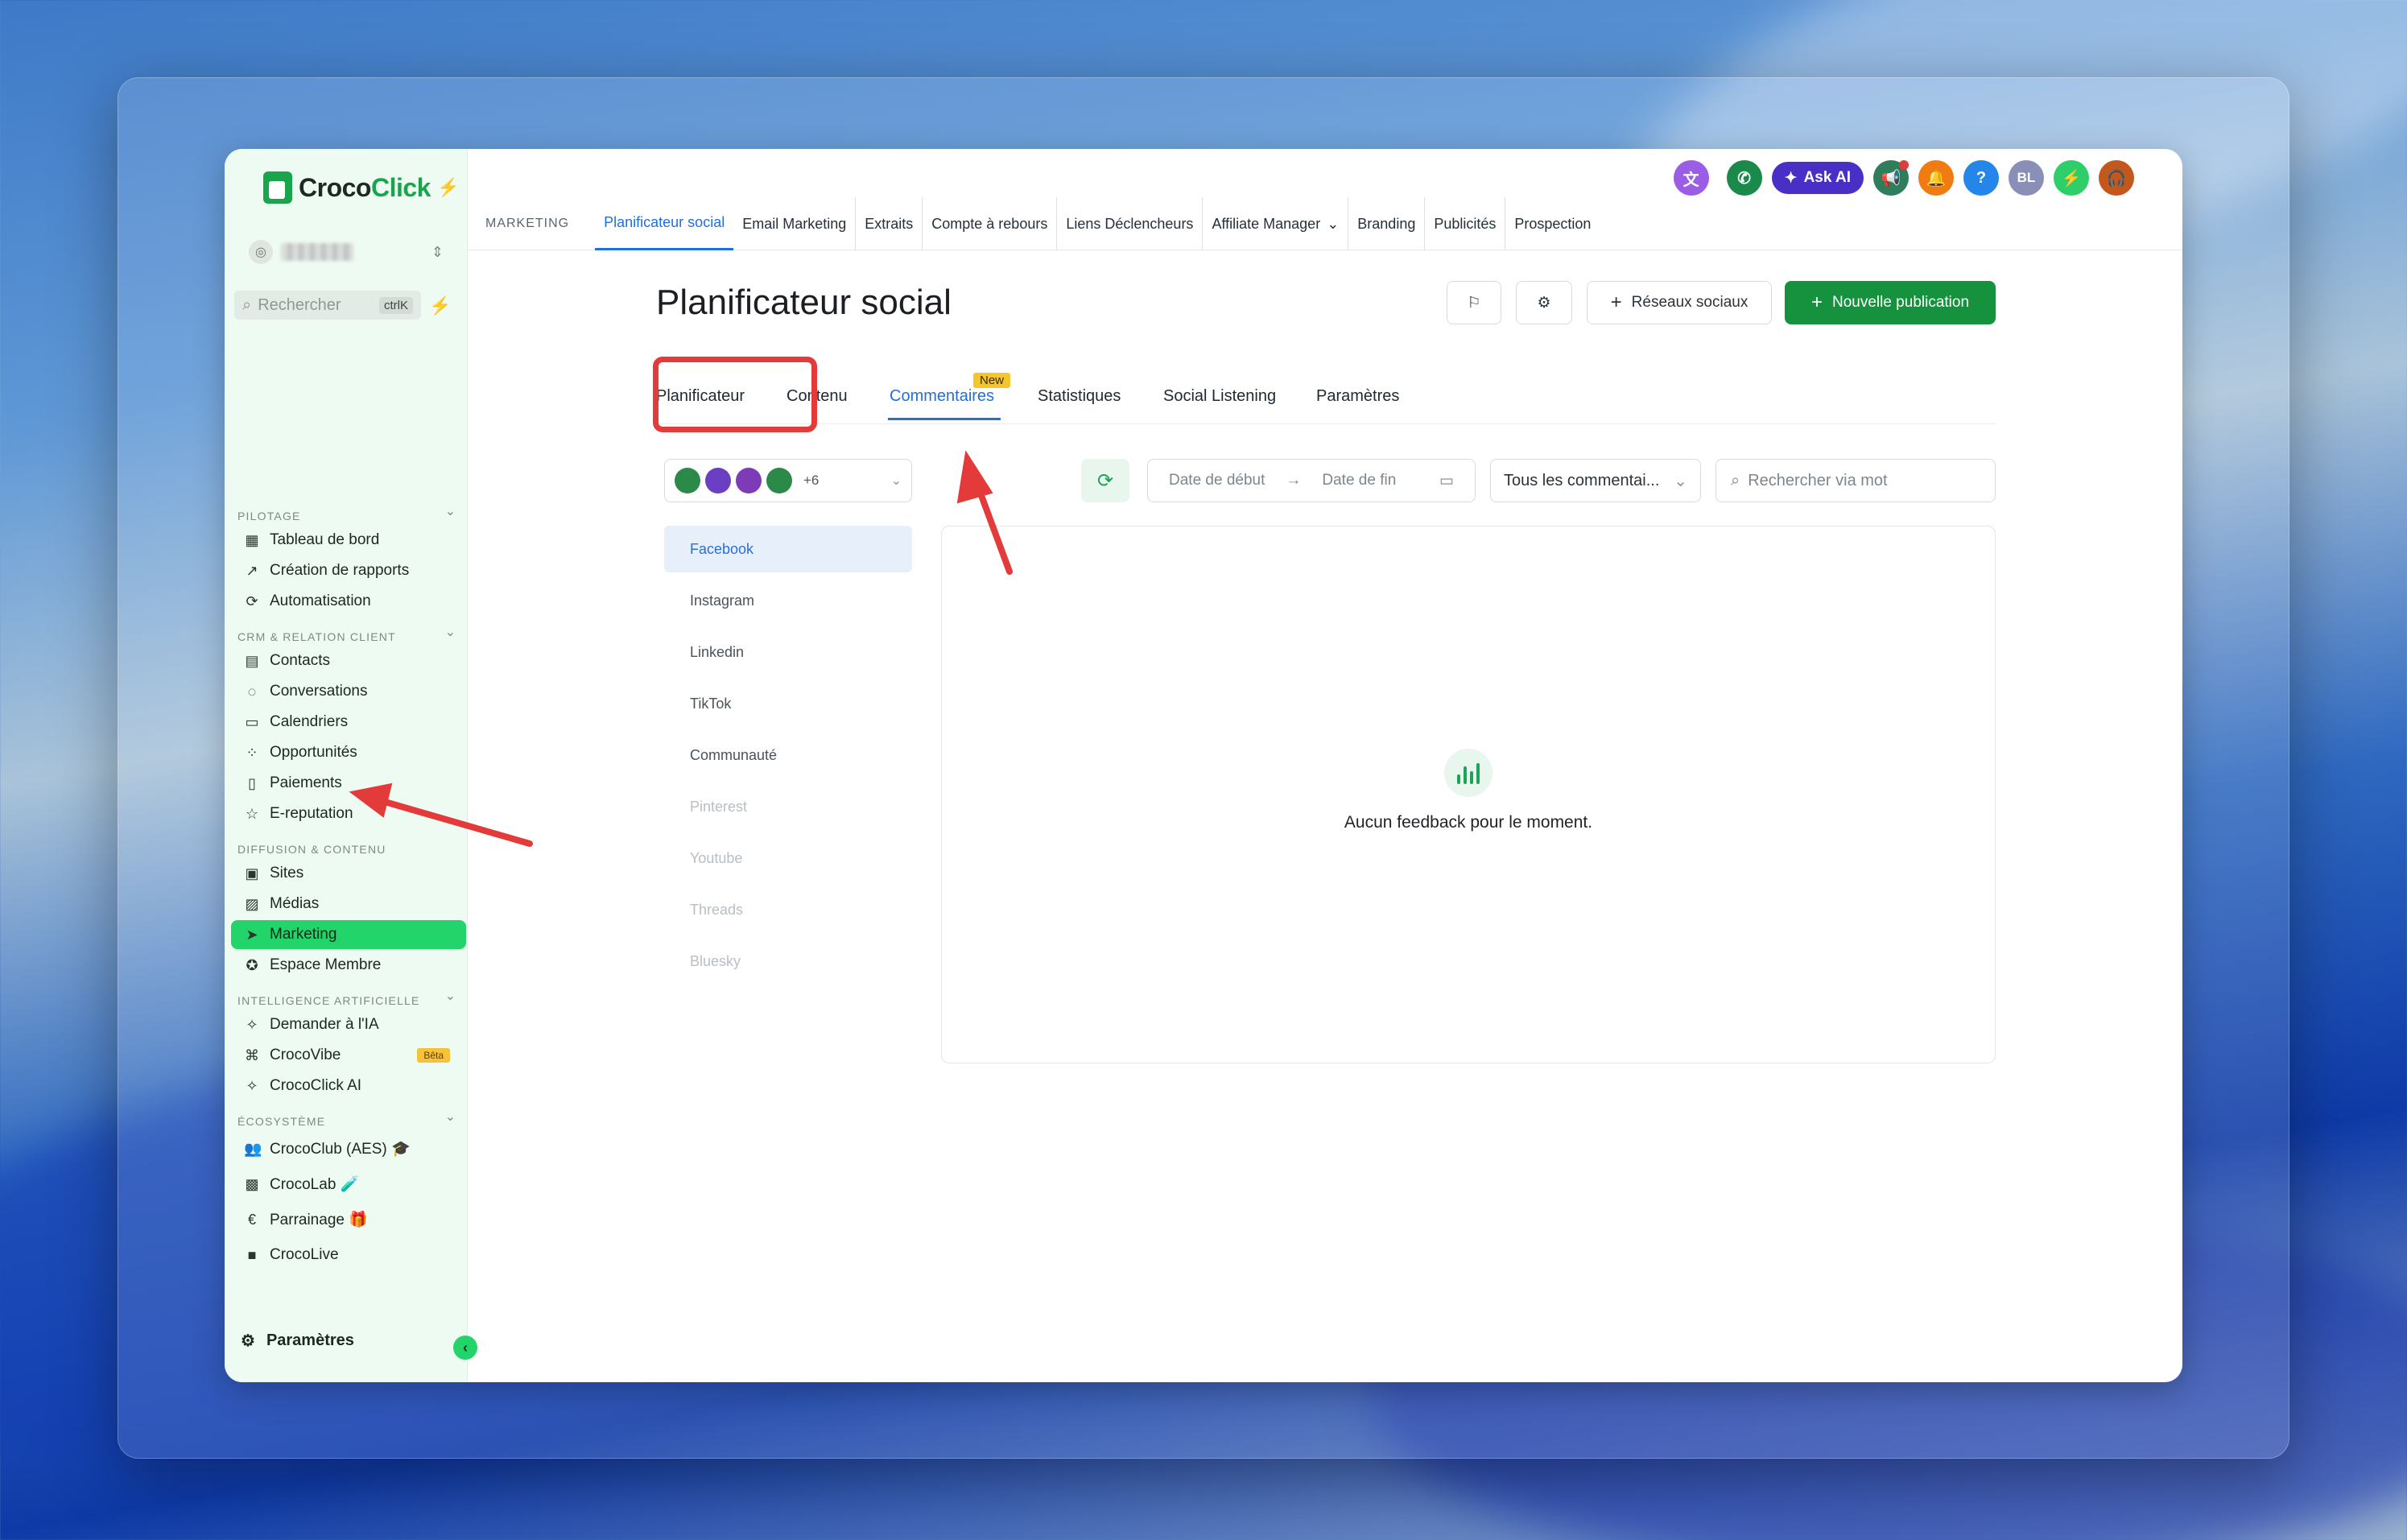 The image size is (2407, 1540). I want to click on annotation-arrows, so click(681, 649).